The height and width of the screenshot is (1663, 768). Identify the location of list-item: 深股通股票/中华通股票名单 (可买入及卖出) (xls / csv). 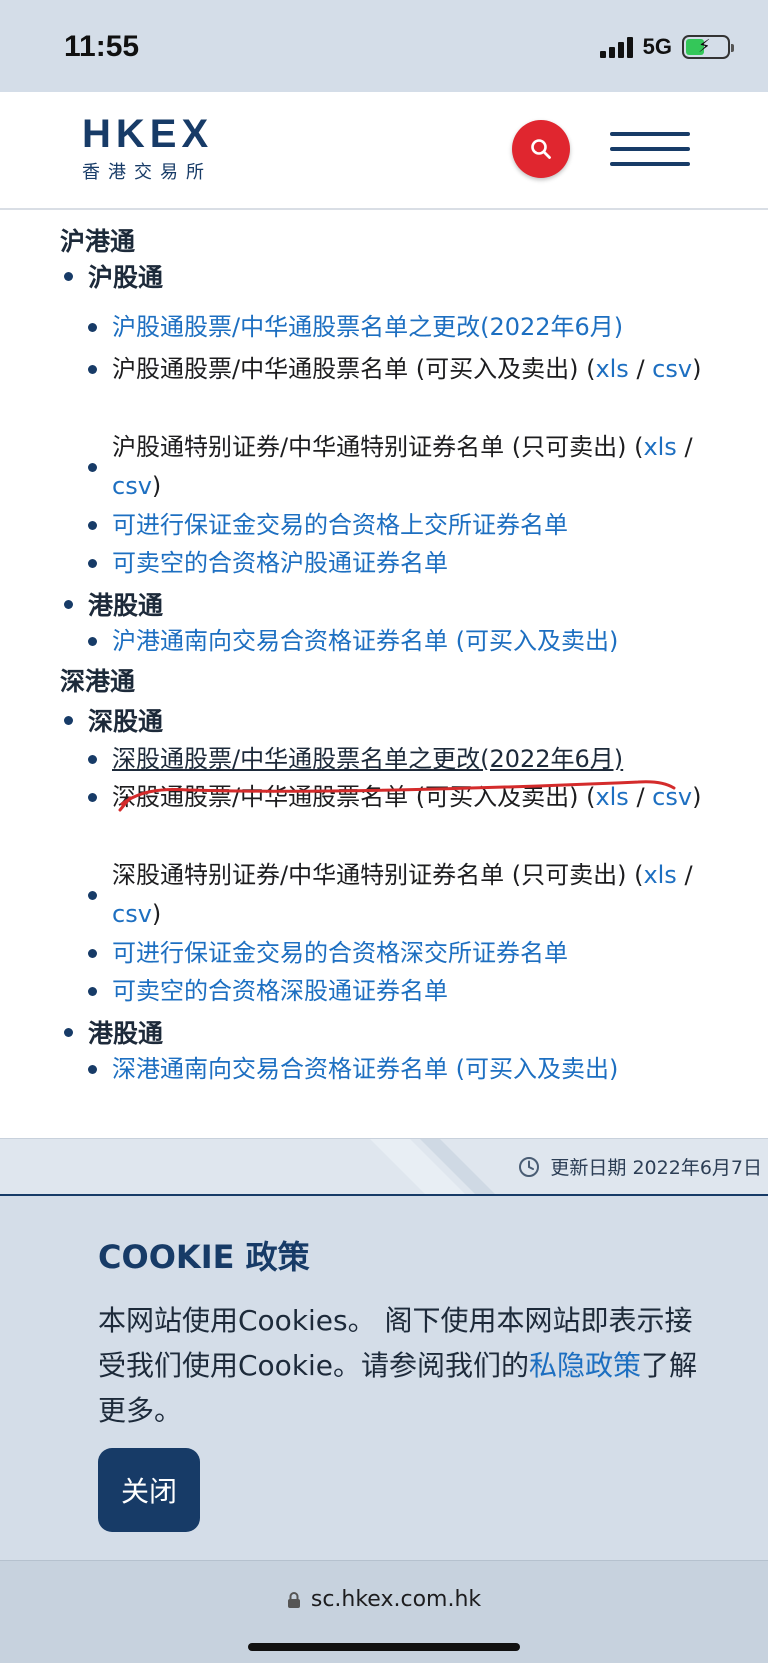
(403, 797).